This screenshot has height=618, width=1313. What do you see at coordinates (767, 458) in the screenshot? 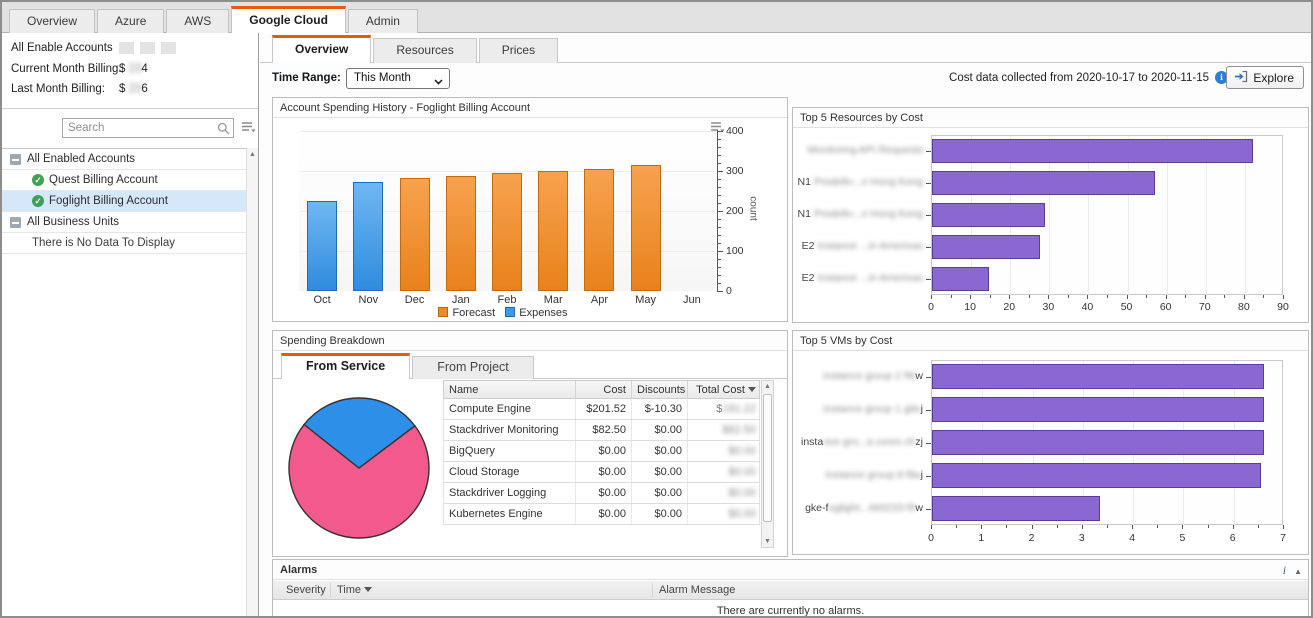
I see `scrollbar-thumb` at bounding box center [767, 458].